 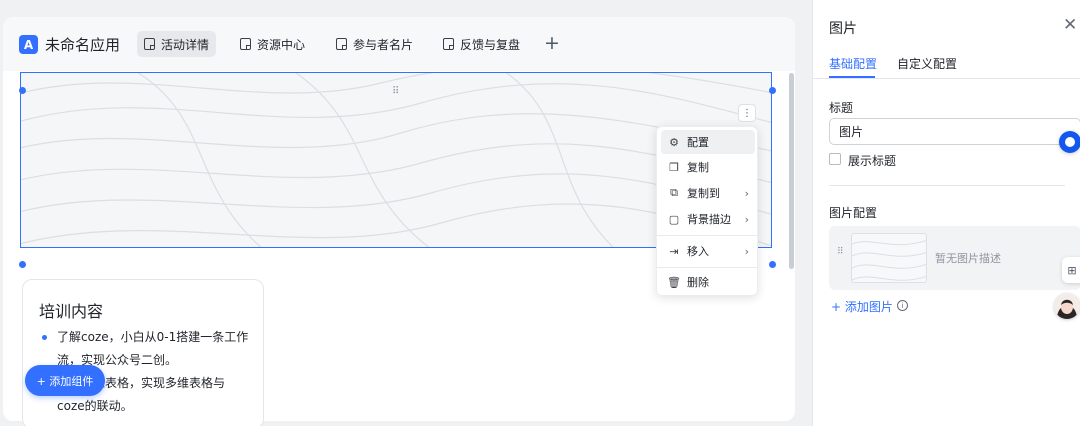 I want to click on menu-item-label: 删除, so click(x=698, y=282).